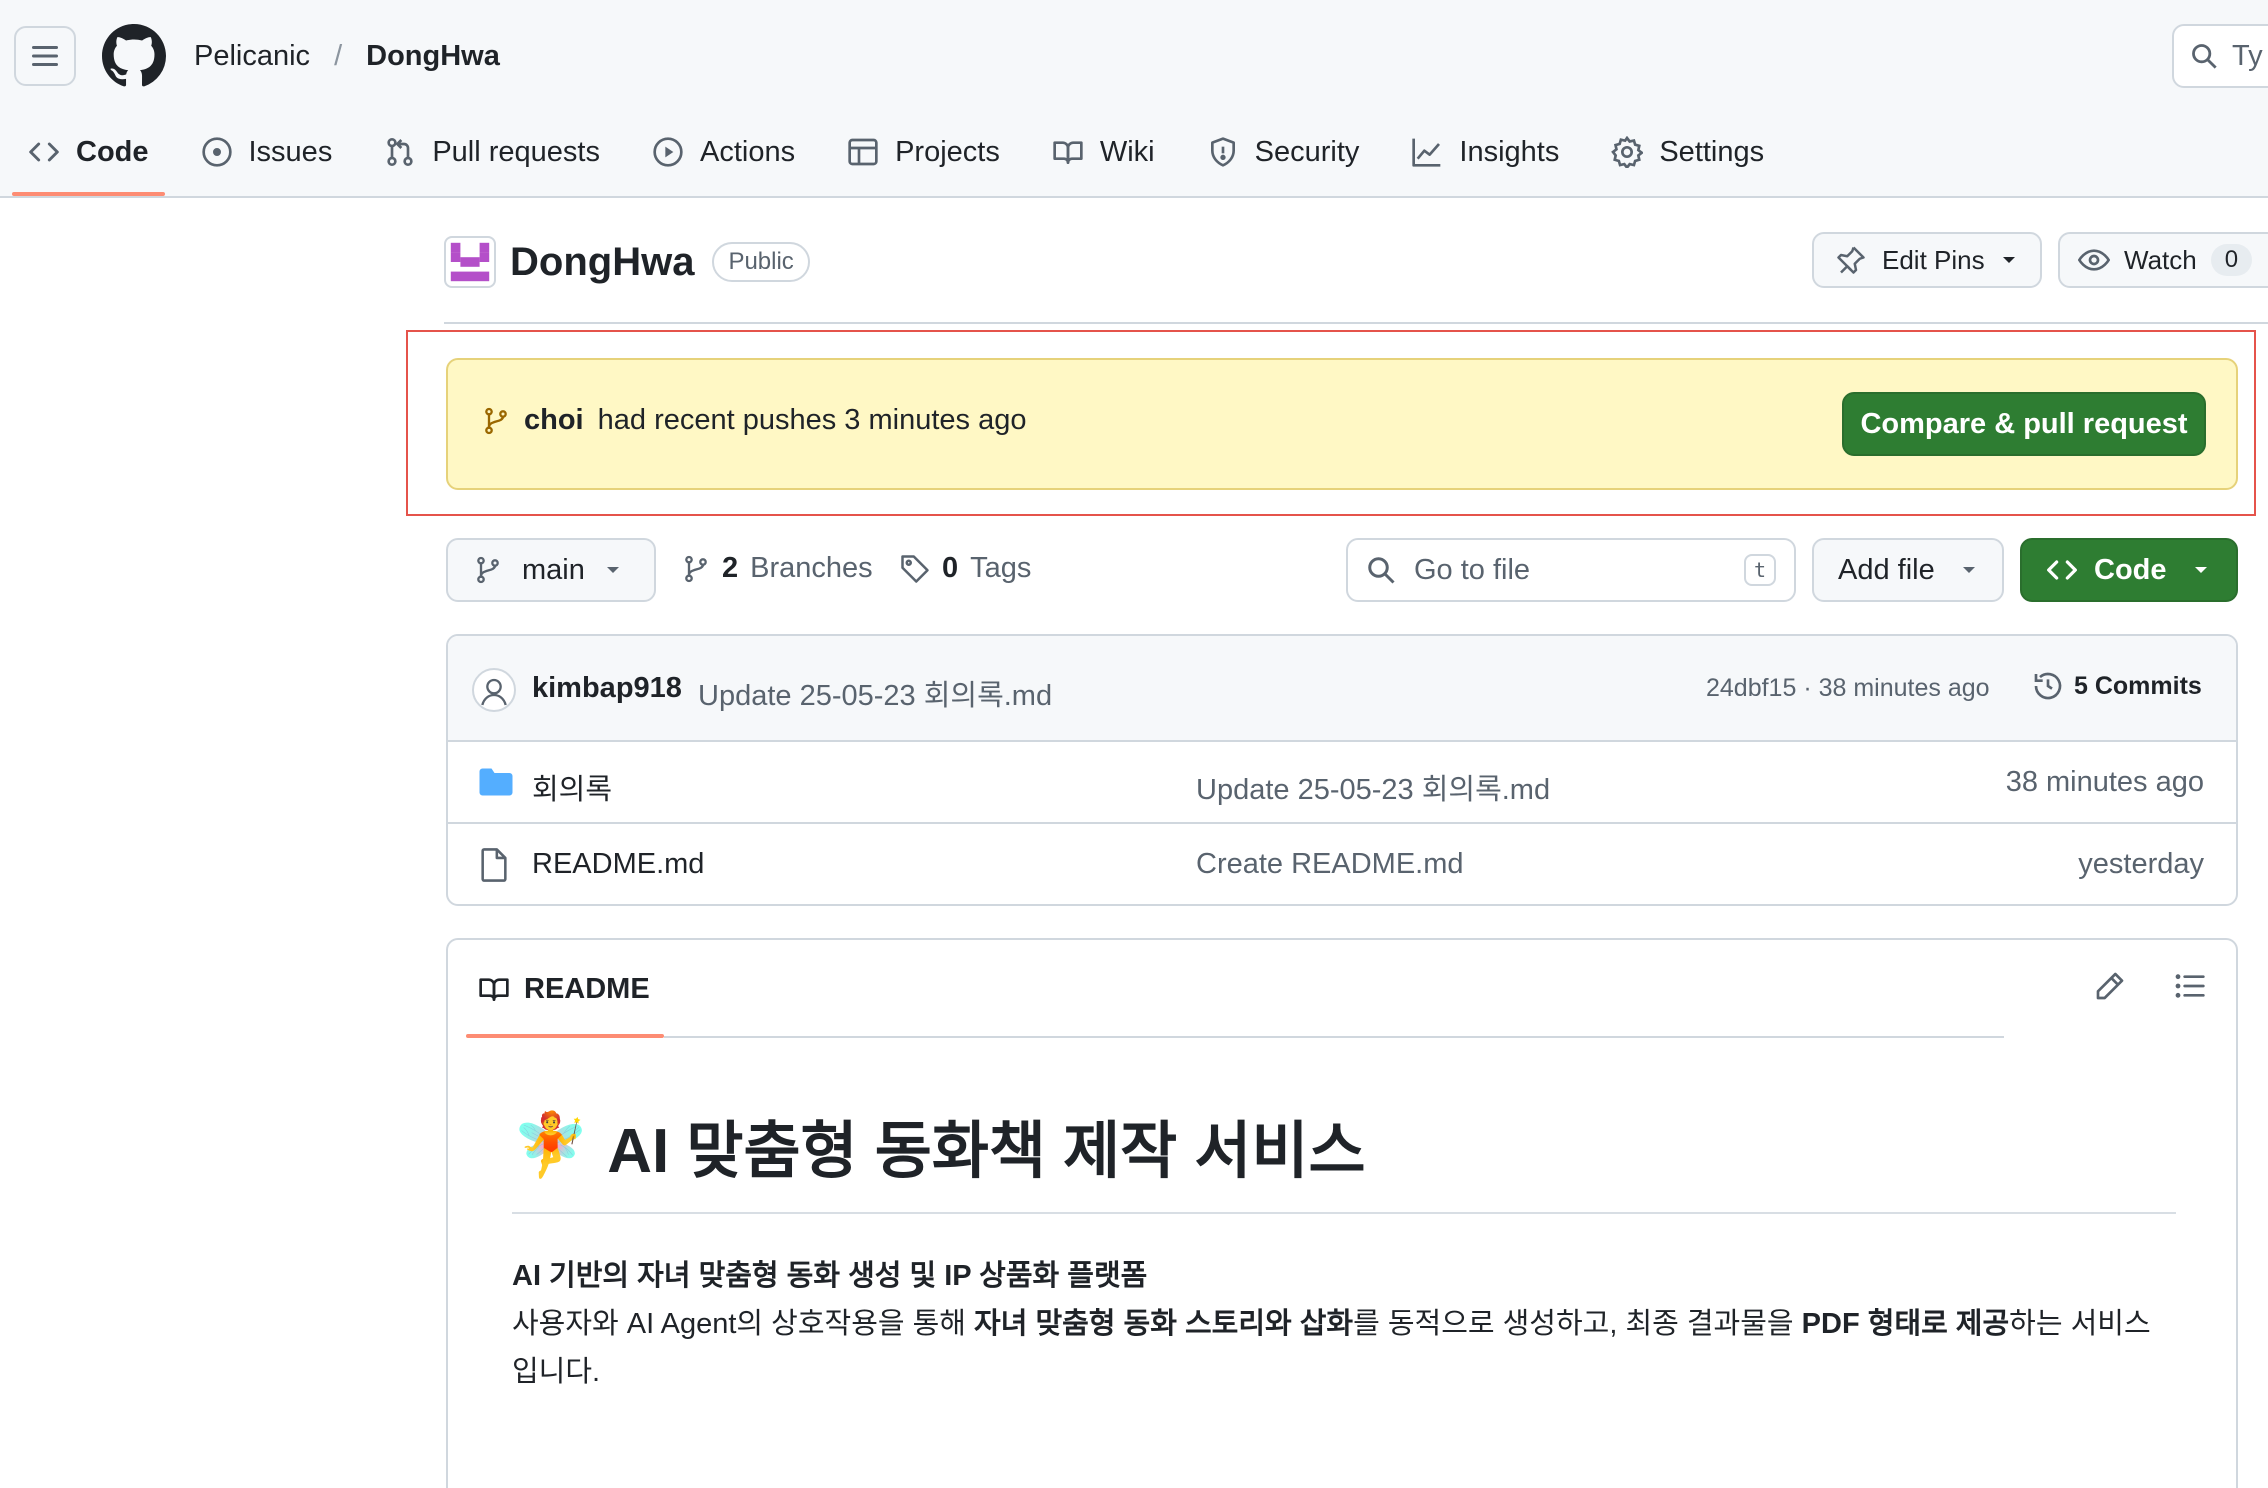 The width and height of the screenshot is (2268, 1488). I want to click on file-date: 38 minutes ago, so click(2104, 782).